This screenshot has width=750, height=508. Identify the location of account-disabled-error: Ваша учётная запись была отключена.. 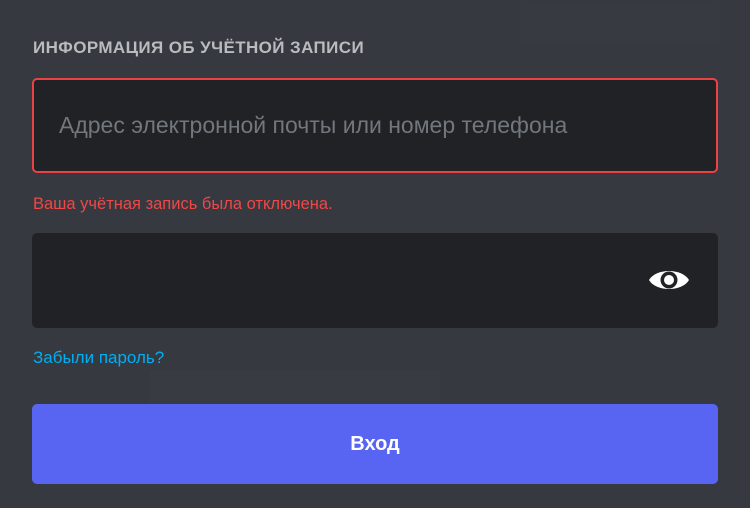
(183, 204).